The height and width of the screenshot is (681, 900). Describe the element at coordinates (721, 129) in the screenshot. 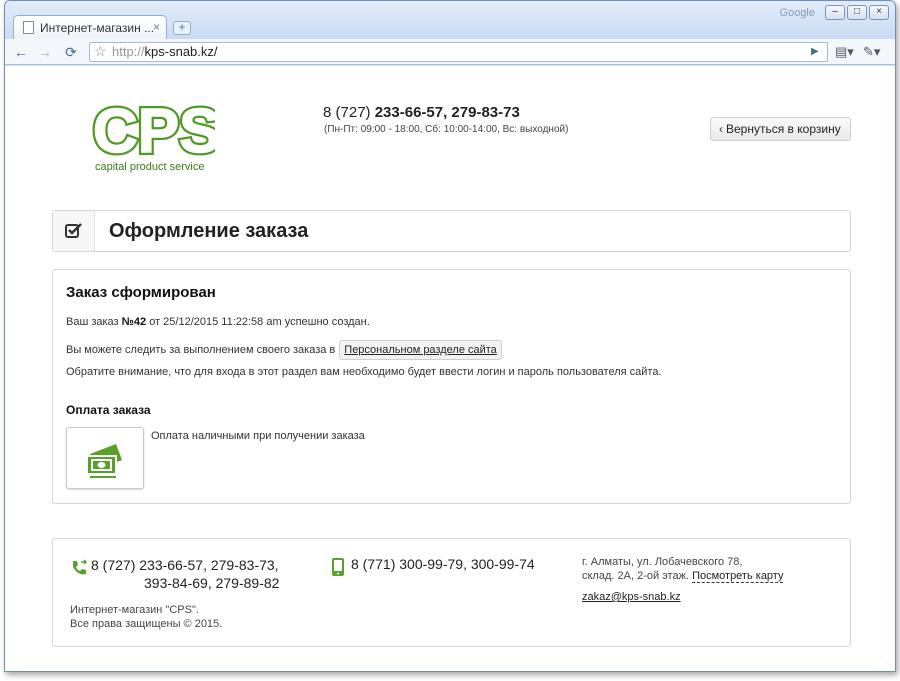

I see `chevron-left-icon: ‹` at that location.